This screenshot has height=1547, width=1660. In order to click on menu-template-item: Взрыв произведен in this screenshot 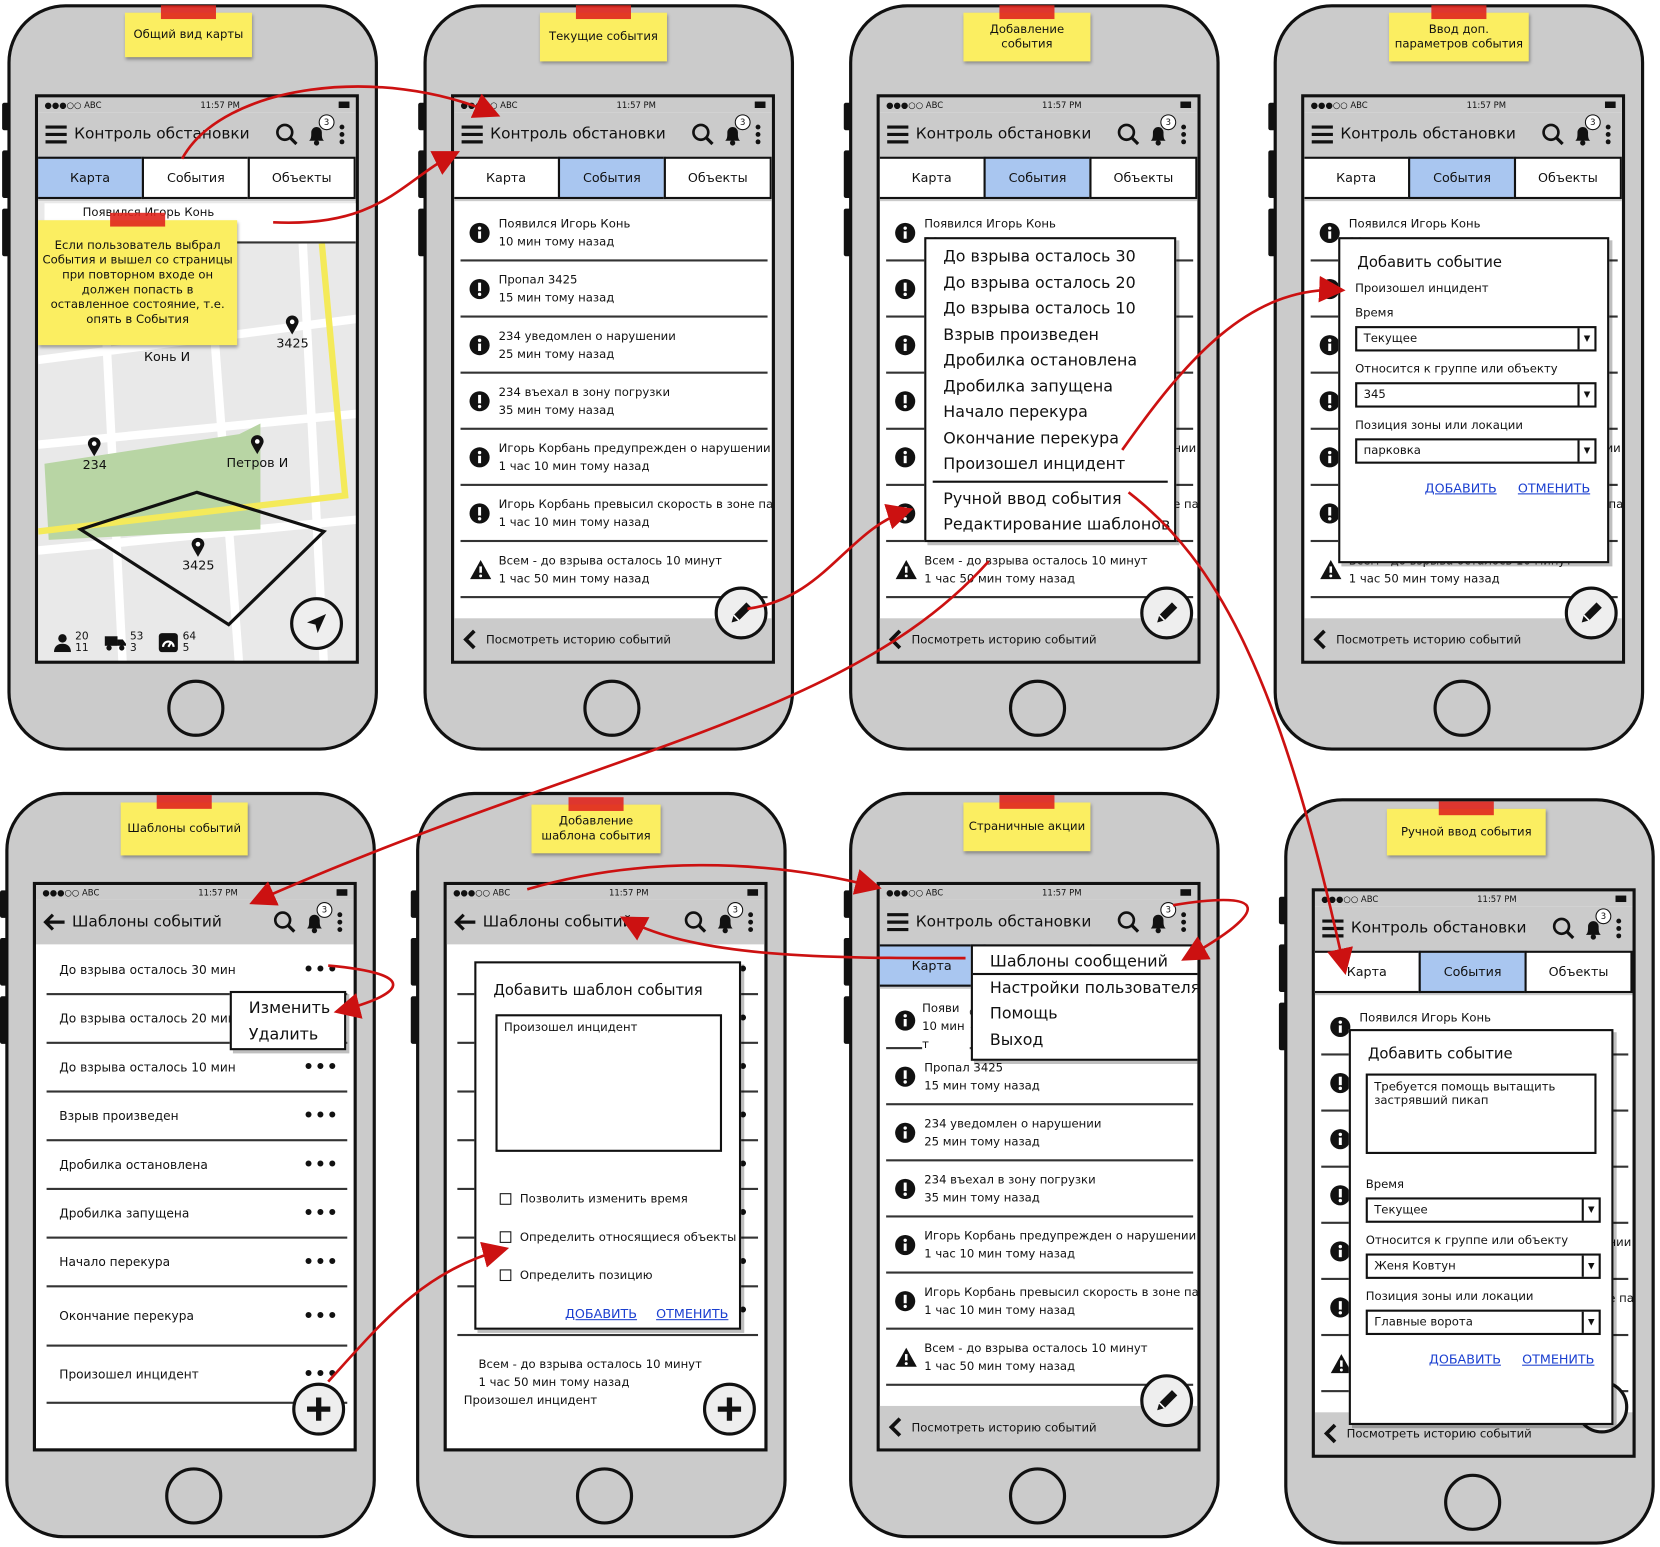, I will do `click(1050, 334)`.